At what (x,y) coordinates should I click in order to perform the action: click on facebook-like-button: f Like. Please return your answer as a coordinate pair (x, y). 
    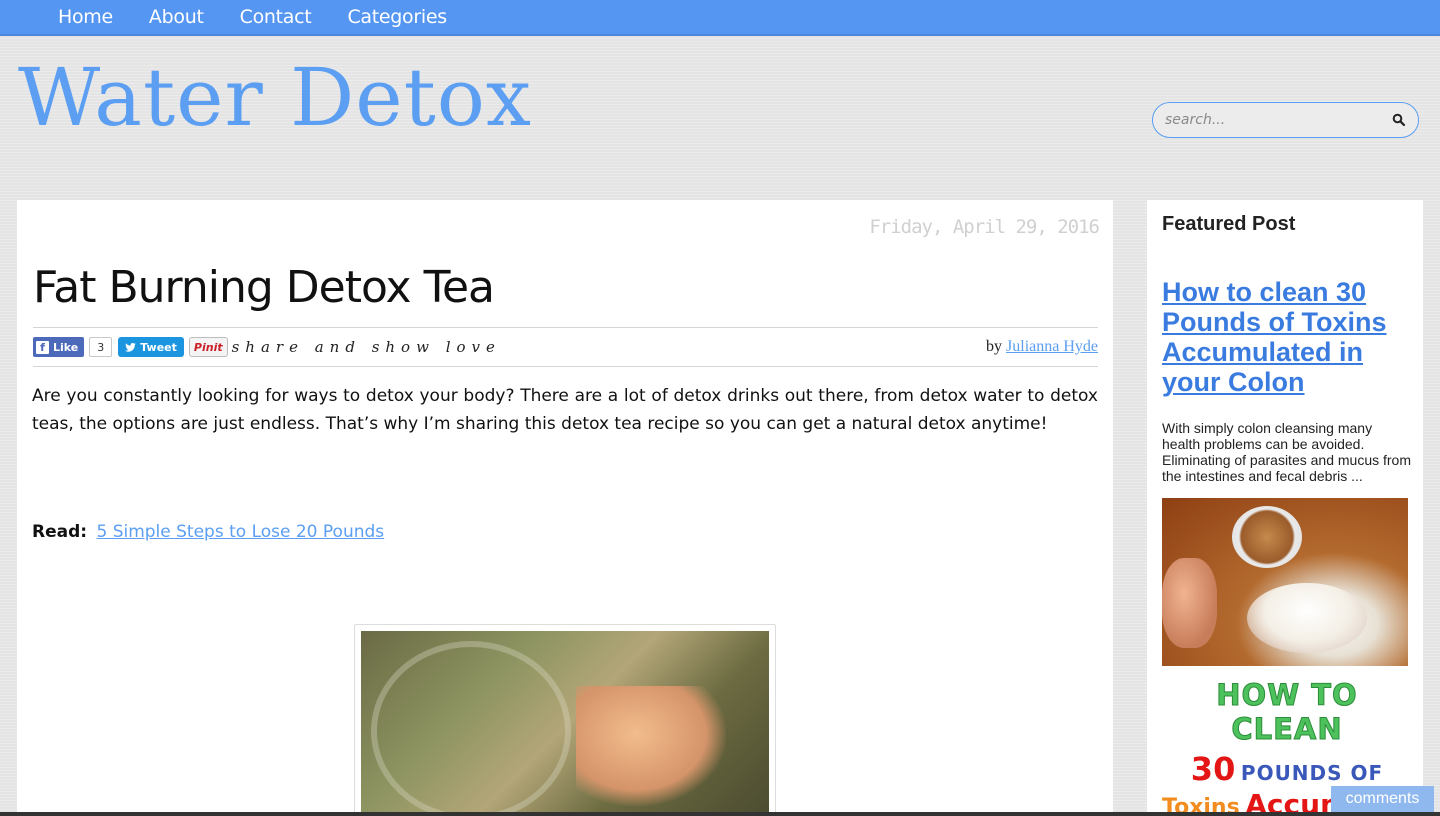
    Looking at the image, I should click on (59, 347).